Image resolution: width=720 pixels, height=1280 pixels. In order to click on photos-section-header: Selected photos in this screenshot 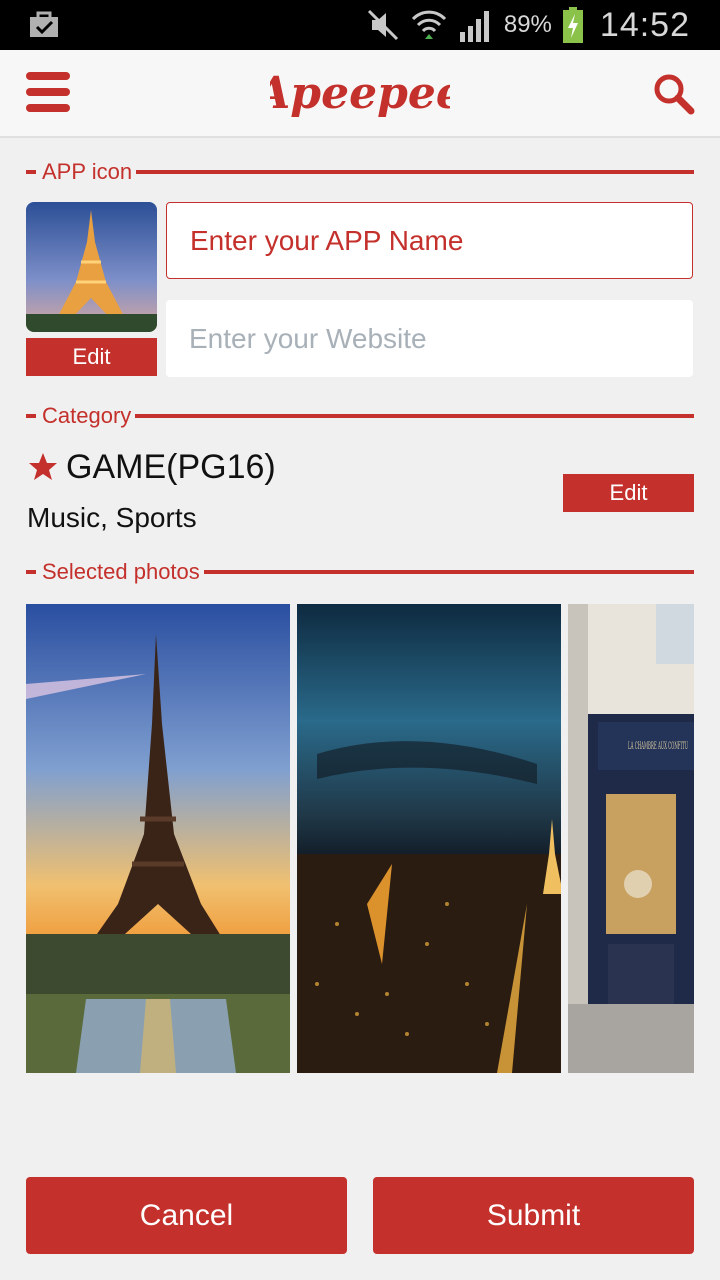, I will do `click(360, 572)`.